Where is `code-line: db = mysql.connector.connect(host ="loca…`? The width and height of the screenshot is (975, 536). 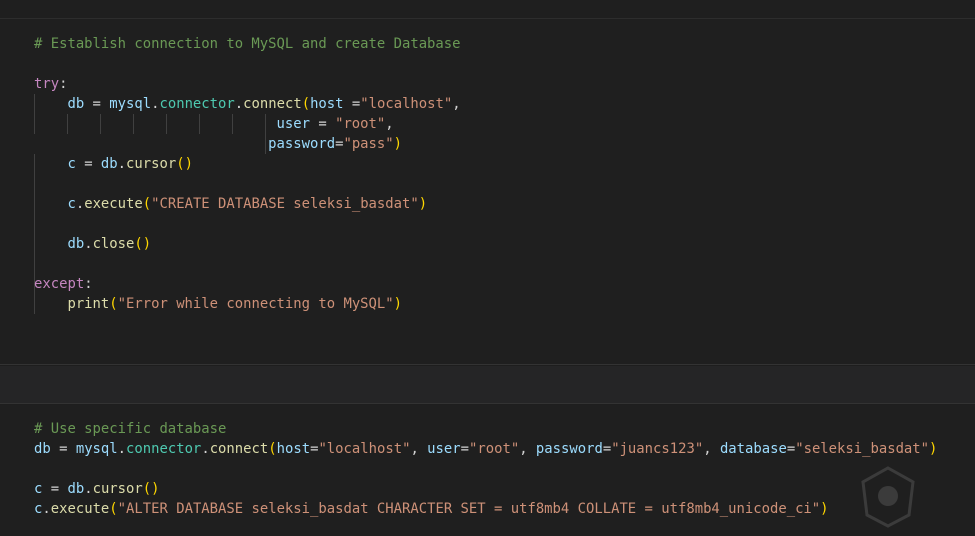 code-line: db = mysql.connector.connect(host ="loca… is located at coordinates (247, 104).